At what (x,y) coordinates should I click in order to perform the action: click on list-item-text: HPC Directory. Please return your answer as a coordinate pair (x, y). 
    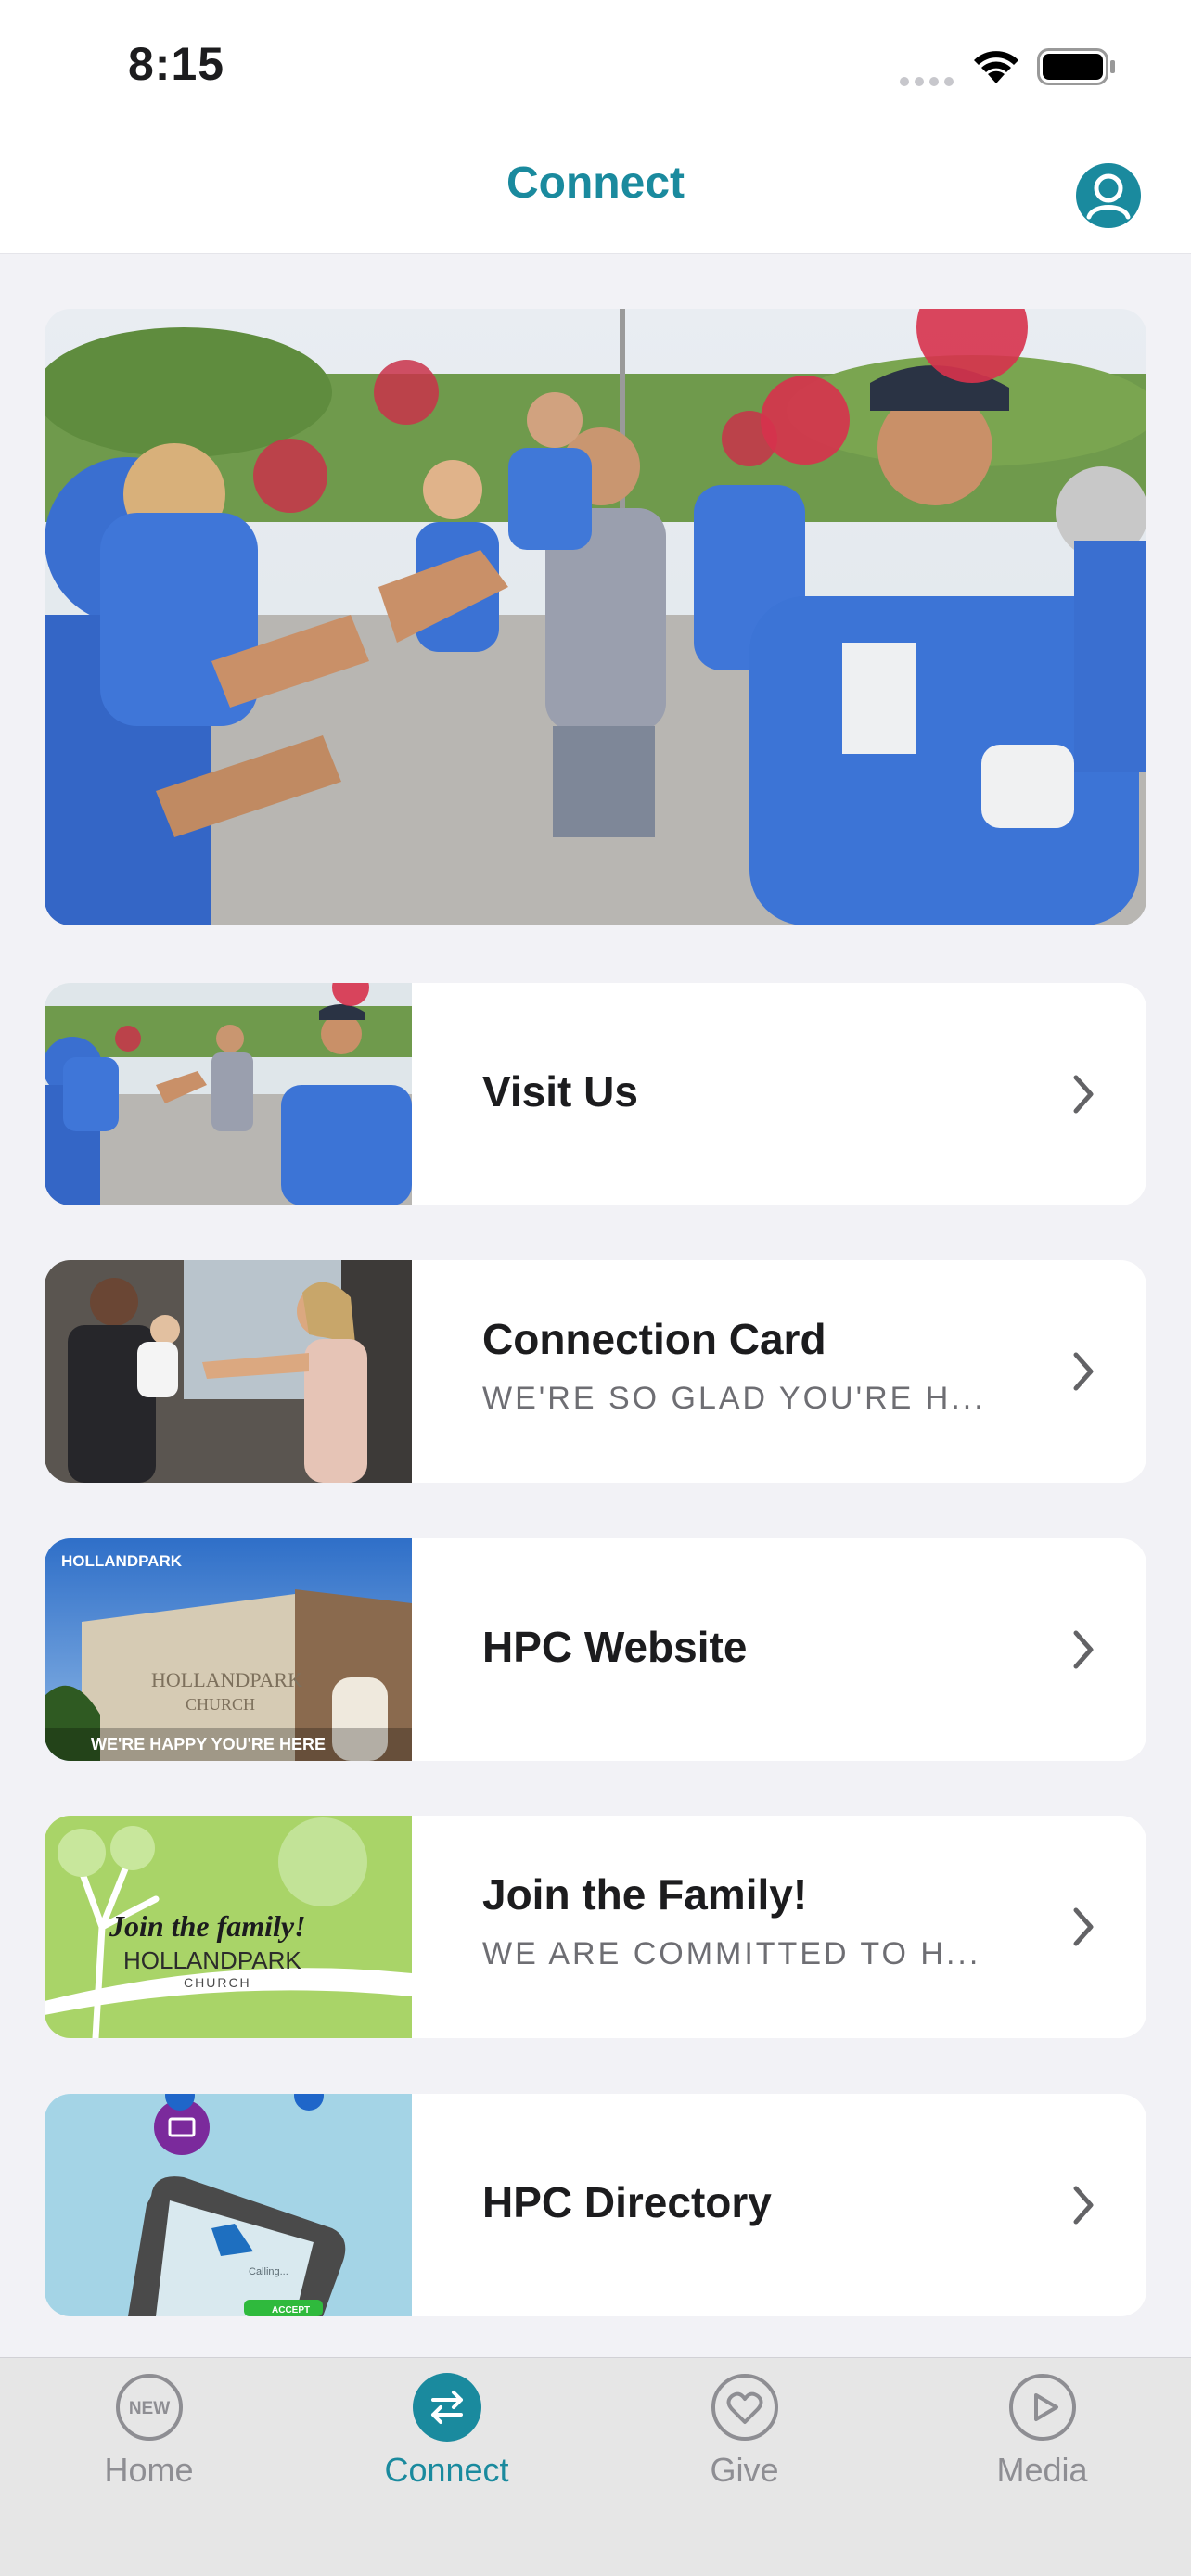
    Looking at the image, I should click on (749, 2205).